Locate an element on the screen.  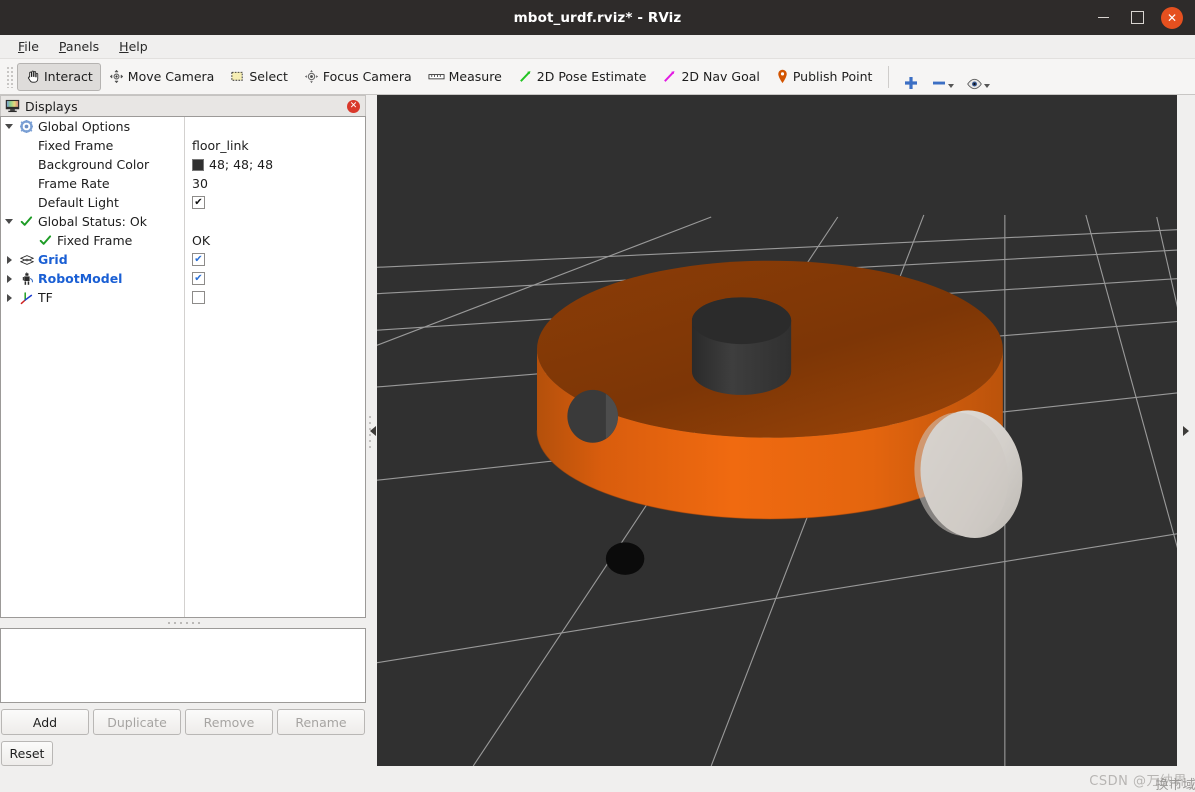
close-button: ✕ is located at coordinates (1172, 17).